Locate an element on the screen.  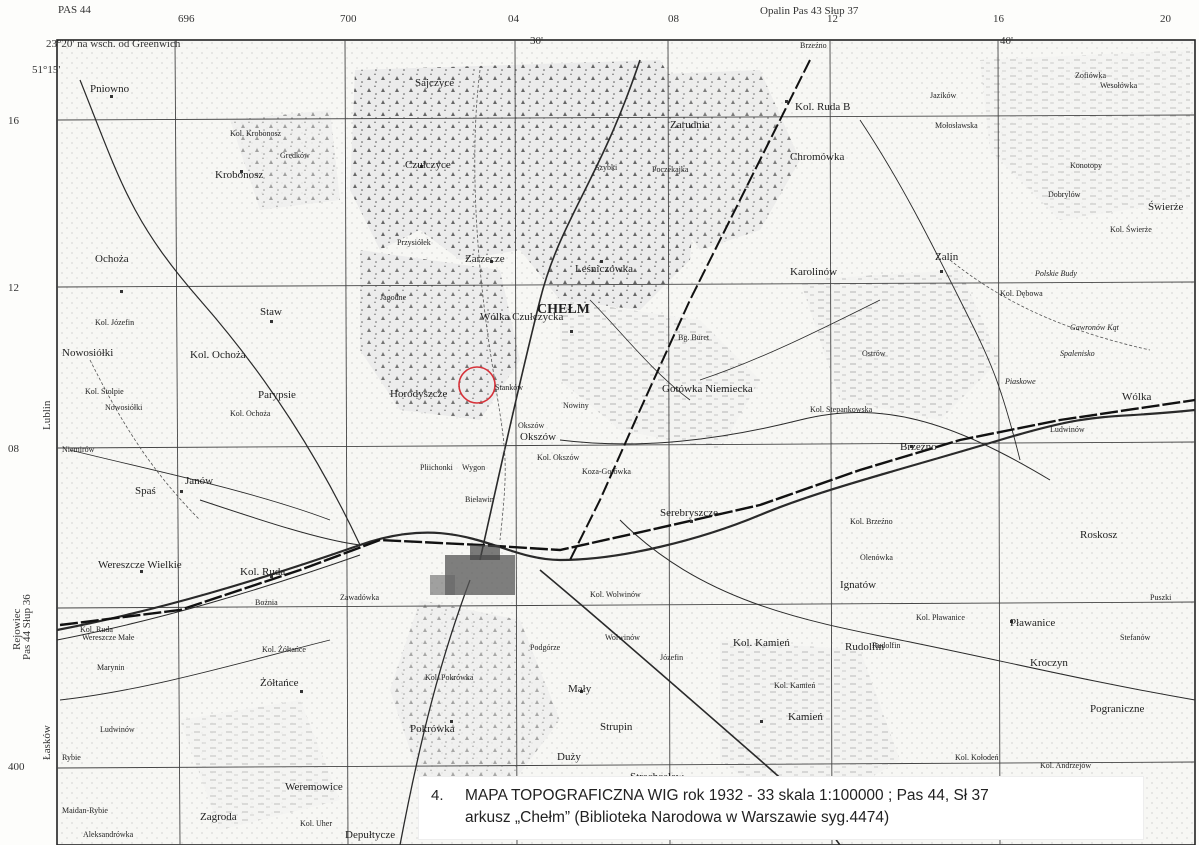
minor-place-label: Piaskowe is located at coordinates (1020, 381).